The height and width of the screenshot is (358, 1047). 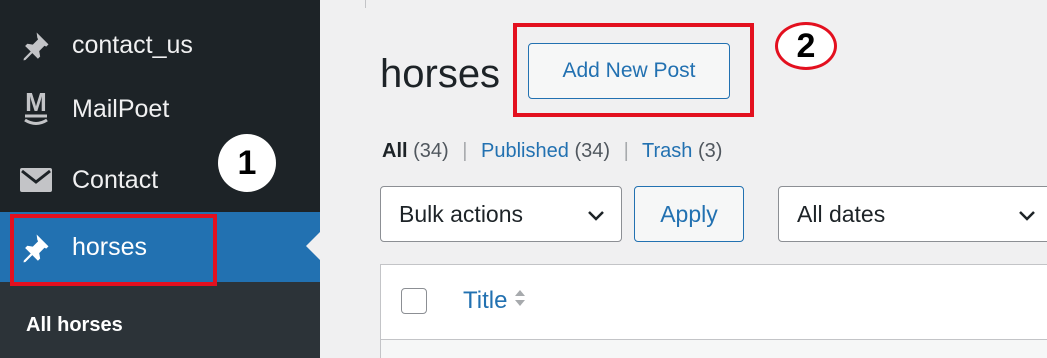 I want to click on apply-button: Apply, so click(x=689, y=214).